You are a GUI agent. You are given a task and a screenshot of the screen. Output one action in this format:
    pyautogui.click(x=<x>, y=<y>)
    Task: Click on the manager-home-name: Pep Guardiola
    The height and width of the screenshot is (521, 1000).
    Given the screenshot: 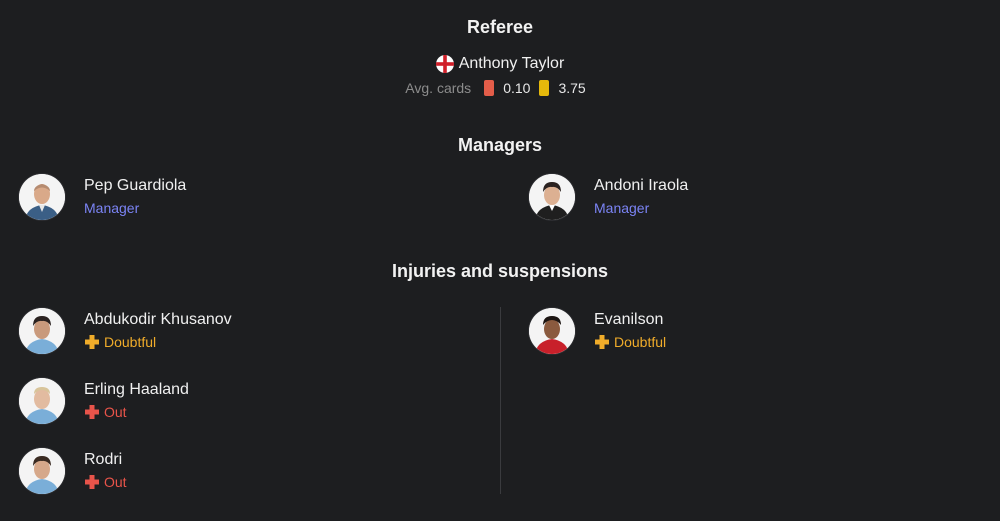 What is the action you would take?
    pyautogui.click(x=135, y=185)
    